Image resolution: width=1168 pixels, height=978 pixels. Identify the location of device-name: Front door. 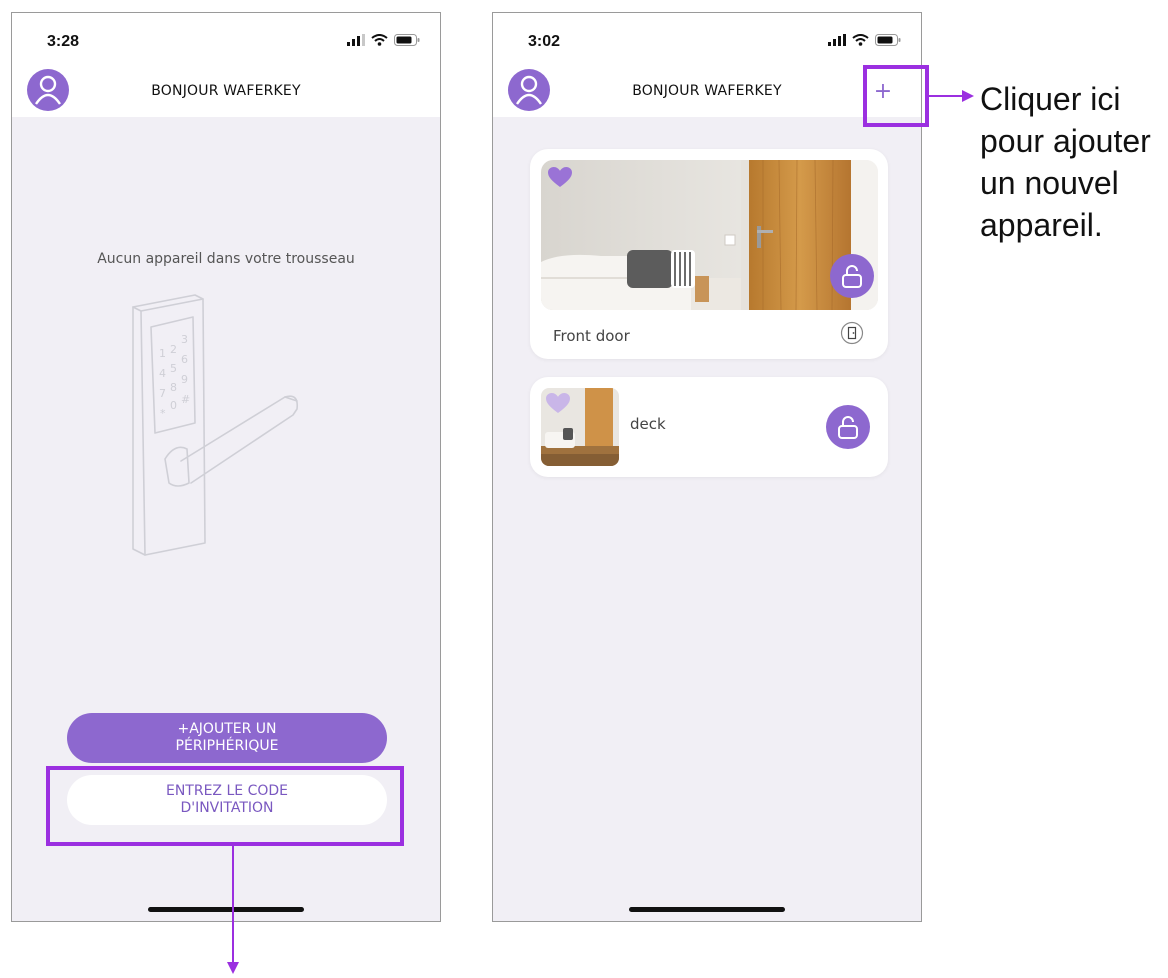
(591, 336).